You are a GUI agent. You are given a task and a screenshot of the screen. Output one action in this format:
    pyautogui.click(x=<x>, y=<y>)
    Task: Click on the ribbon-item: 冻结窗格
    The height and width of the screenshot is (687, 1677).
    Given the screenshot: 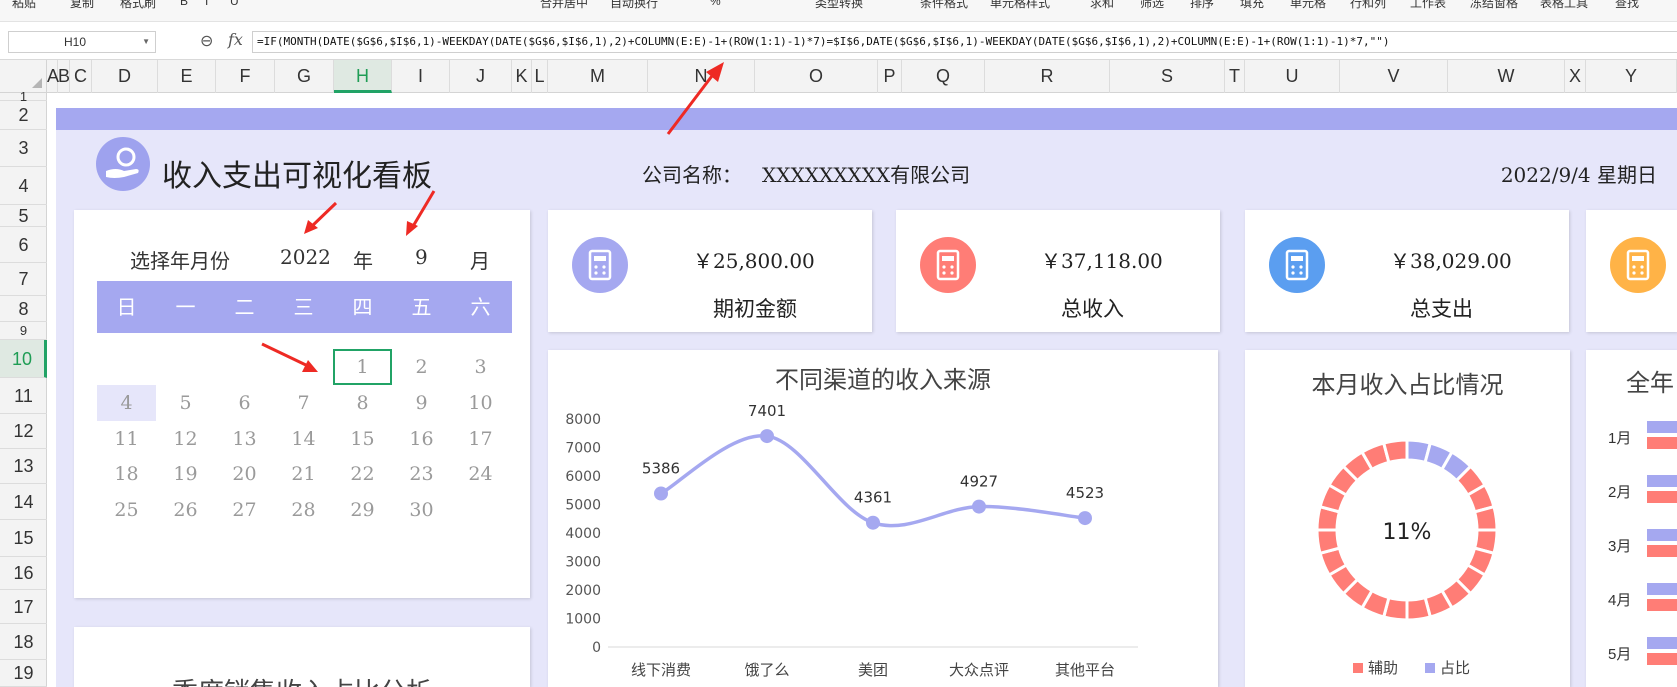 What is the action you would take?
    pyautogui.click(x=1494, y=5)
    